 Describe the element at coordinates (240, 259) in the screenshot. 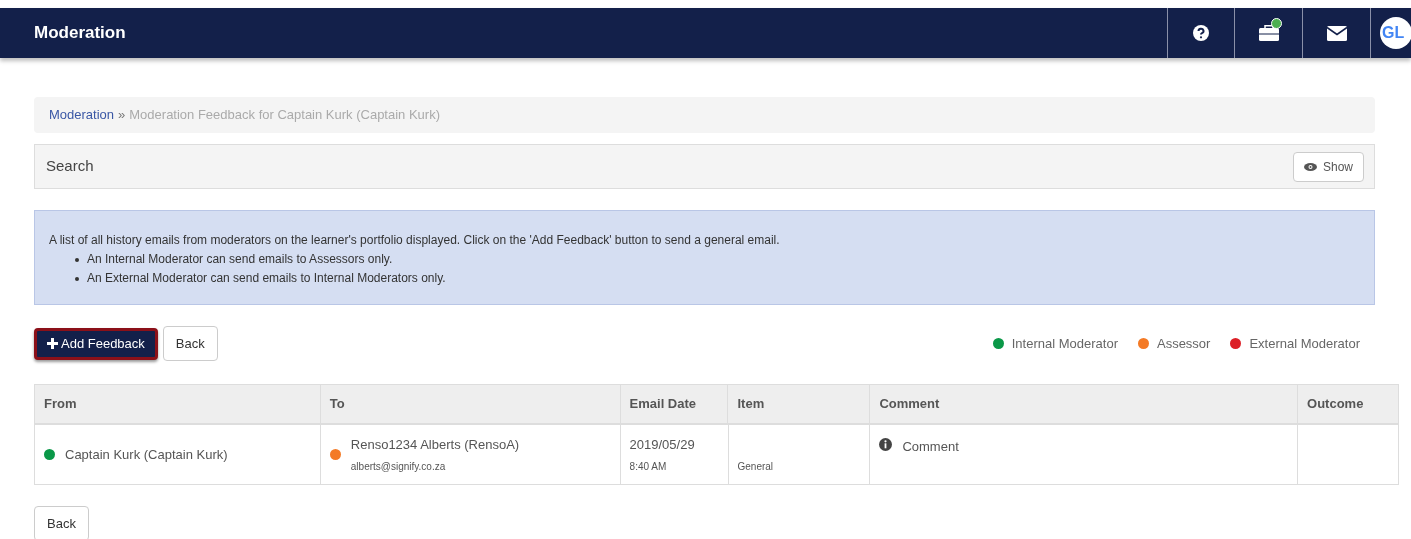

I see `info-bullet: An Internal Moderator can send emails to Assessors only.` at that location.